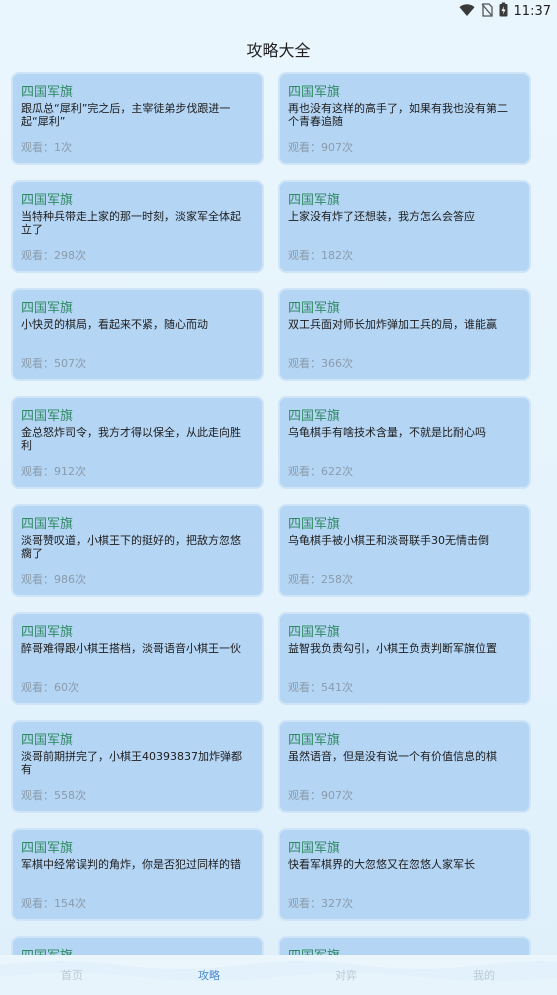 The height and width of the screenshot is (995, 557). What do you see at coordinates (346, 975) in the screenshot?
I see `nav-play: 对弈` at bounding box center [346, 975].